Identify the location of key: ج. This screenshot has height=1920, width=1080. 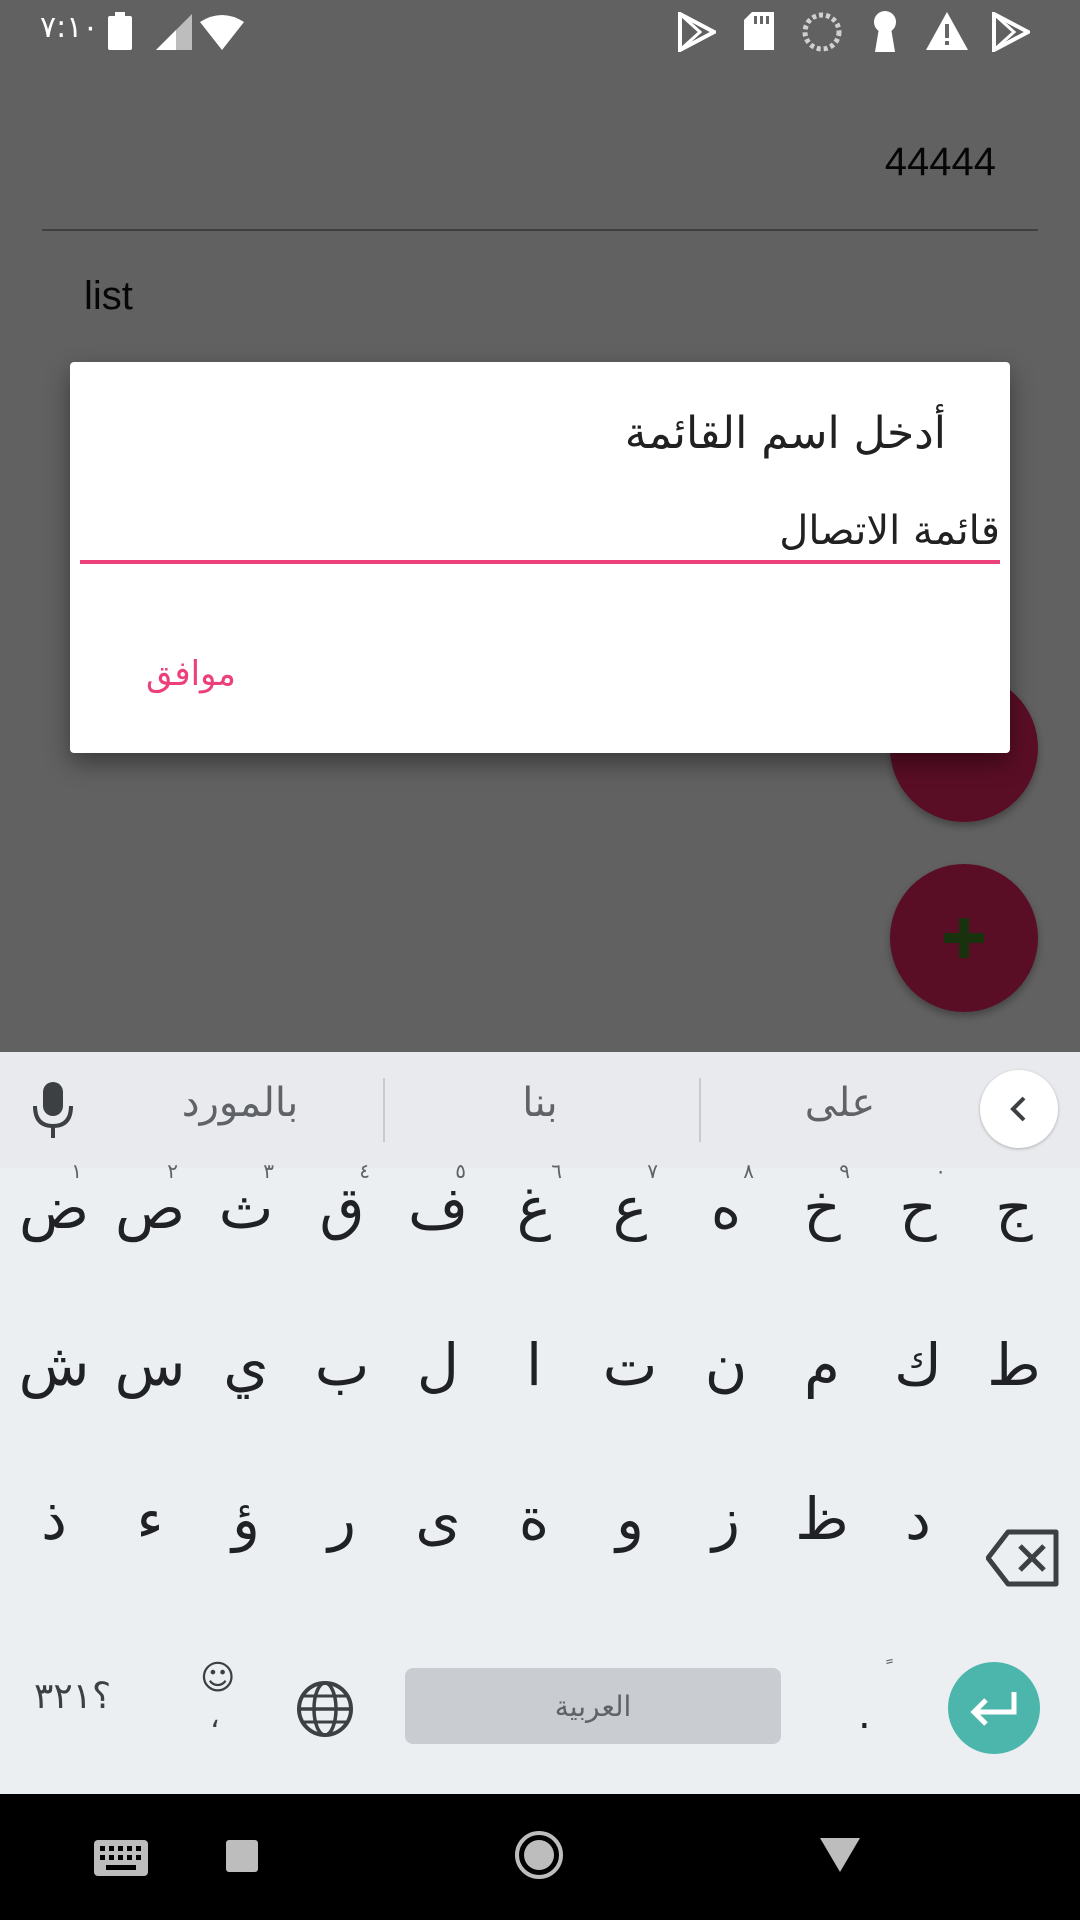
(1014, 1208).